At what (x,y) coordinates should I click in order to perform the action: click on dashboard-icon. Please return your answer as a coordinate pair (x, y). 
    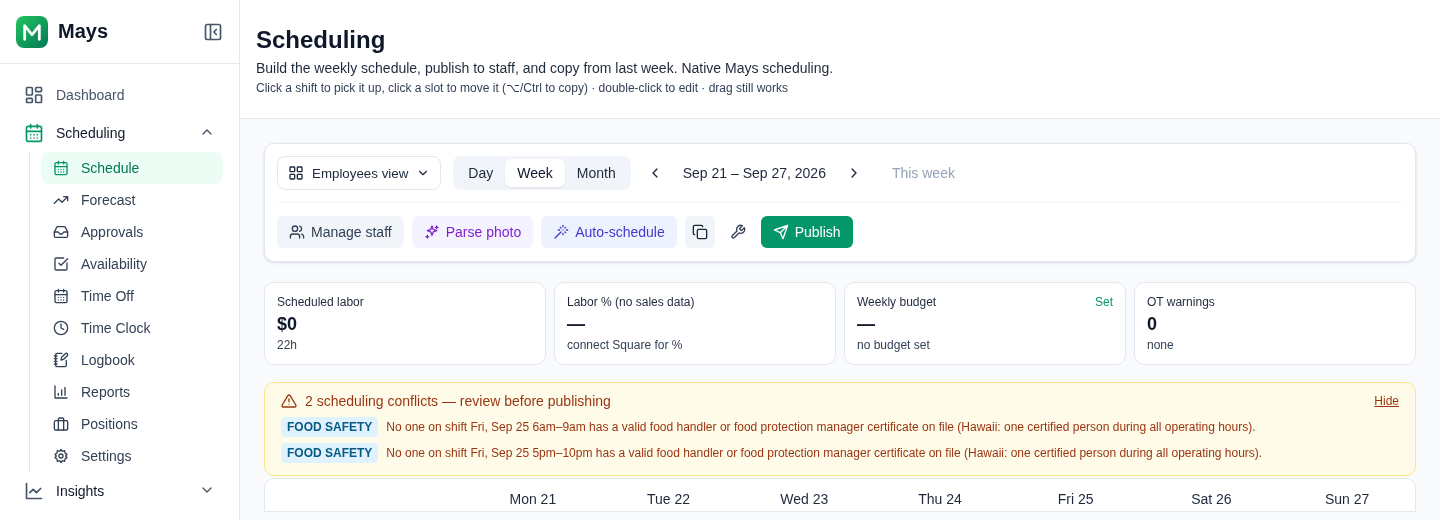
    Looking at the image, I should click on (34, 95).